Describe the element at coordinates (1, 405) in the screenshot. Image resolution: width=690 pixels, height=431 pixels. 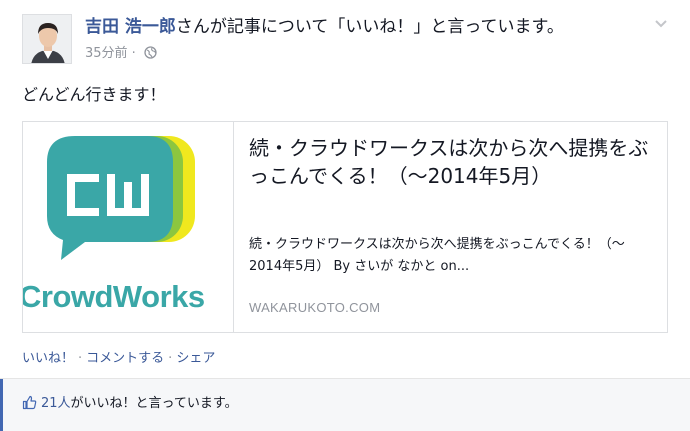
I see `likes-accent-bar` at that location.